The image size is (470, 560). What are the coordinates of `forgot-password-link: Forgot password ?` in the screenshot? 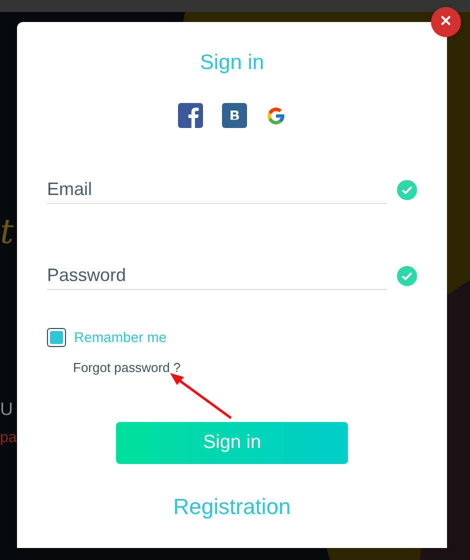 It's located at (127, 367).